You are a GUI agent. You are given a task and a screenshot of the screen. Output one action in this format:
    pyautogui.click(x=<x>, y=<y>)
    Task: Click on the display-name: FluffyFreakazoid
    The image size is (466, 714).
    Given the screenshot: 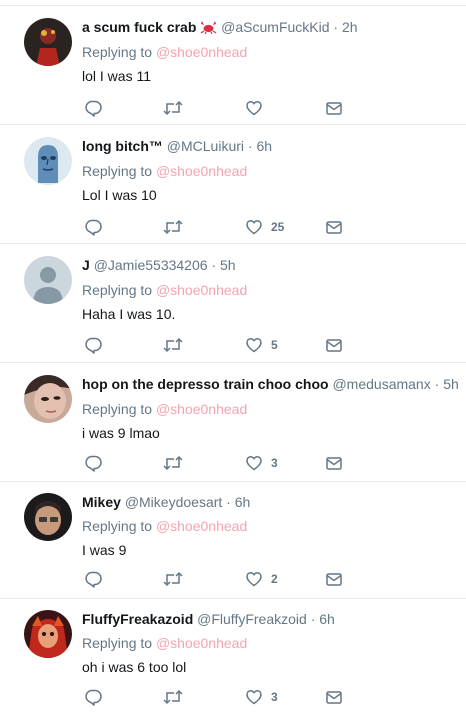 What is the action you would take?
    pyautogui.click(x=137, y=619)
    